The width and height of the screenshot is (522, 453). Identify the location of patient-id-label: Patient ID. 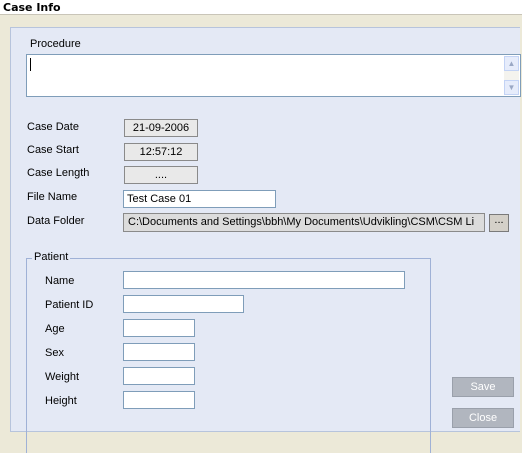
(69, 305).